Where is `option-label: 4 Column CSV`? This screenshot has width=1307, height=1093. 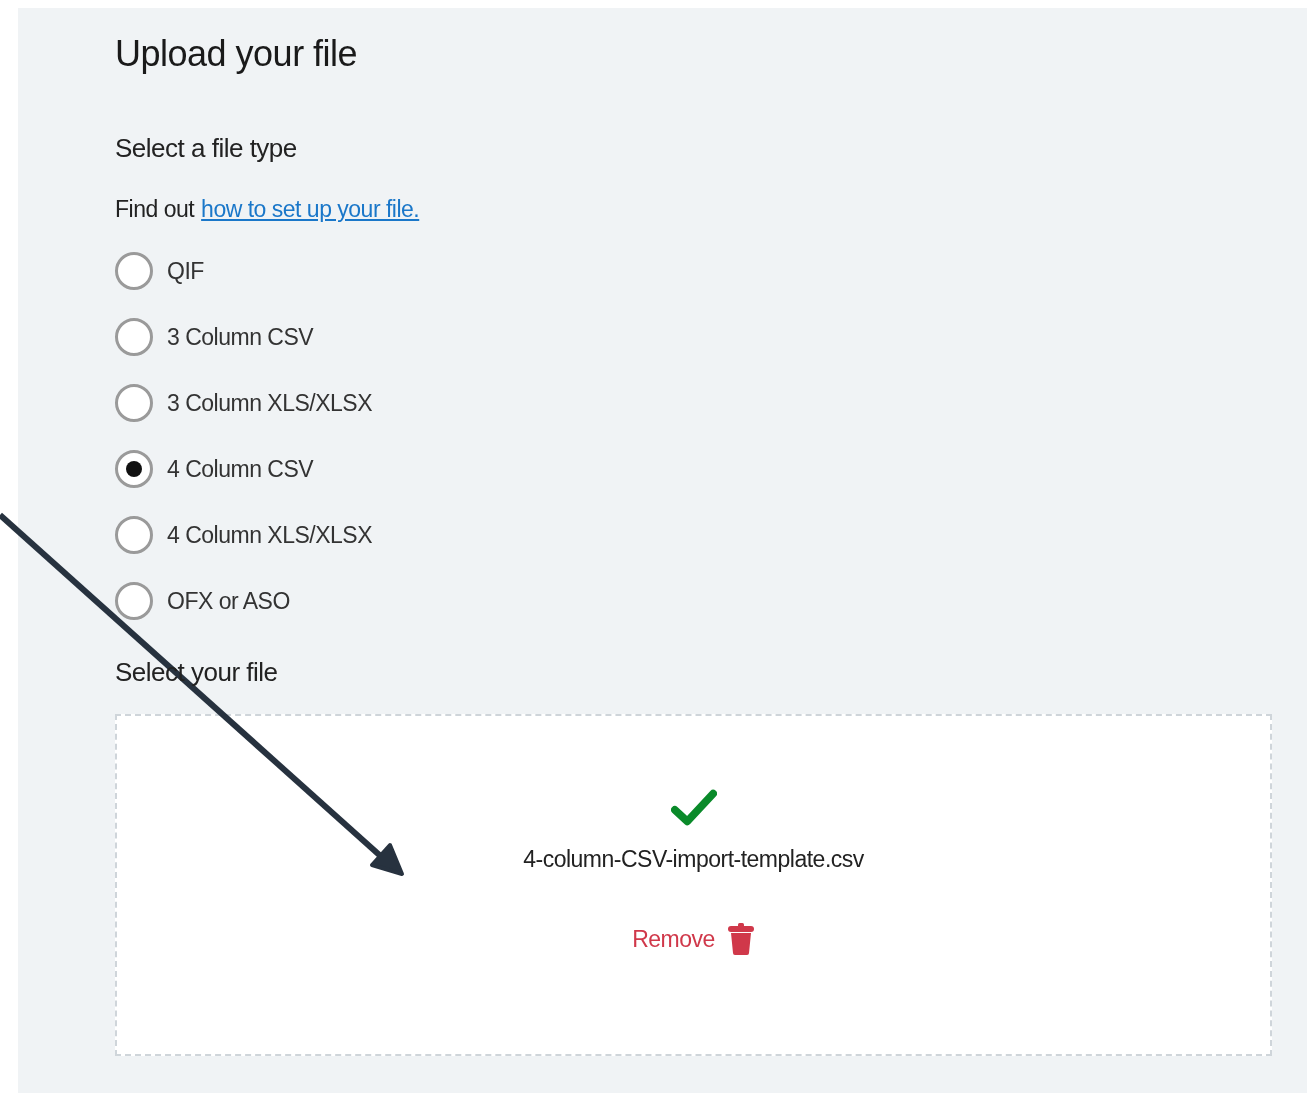 option-label: 4 Column CSV is located at coordinates (240, 469).